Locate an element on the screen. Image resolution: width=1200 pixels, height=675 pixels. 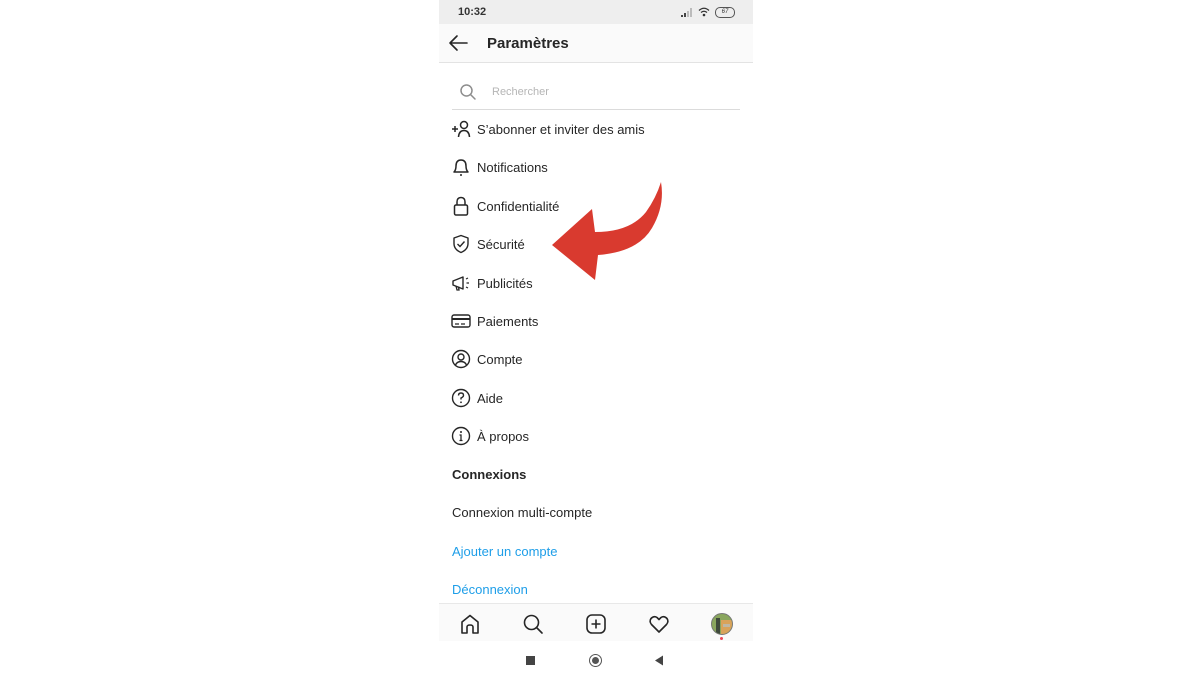
menu-item-label: À propos is located at coordinates (503, 436).